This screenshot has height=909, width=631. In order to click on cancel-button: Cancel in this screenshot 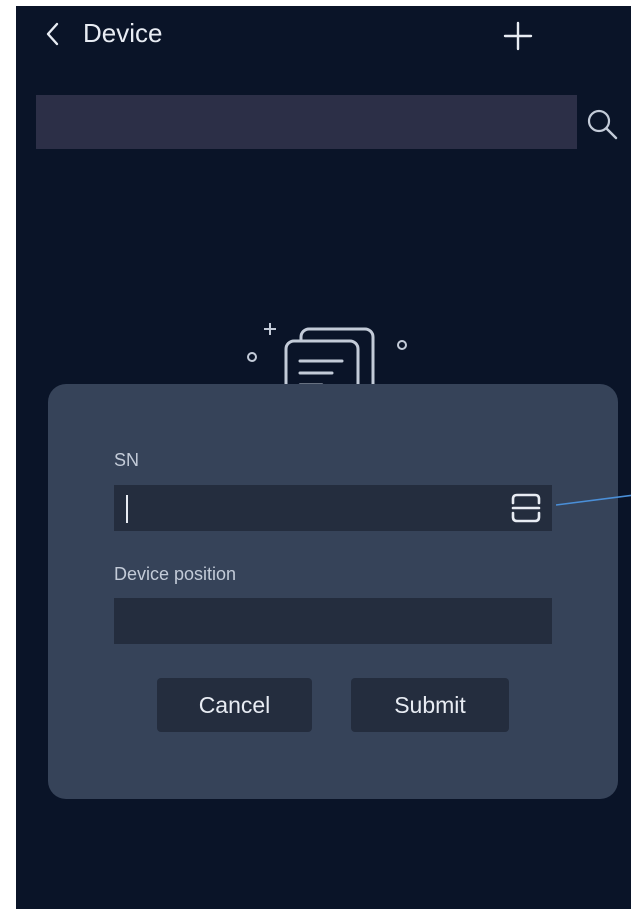, I will do `click(234, 705)`.